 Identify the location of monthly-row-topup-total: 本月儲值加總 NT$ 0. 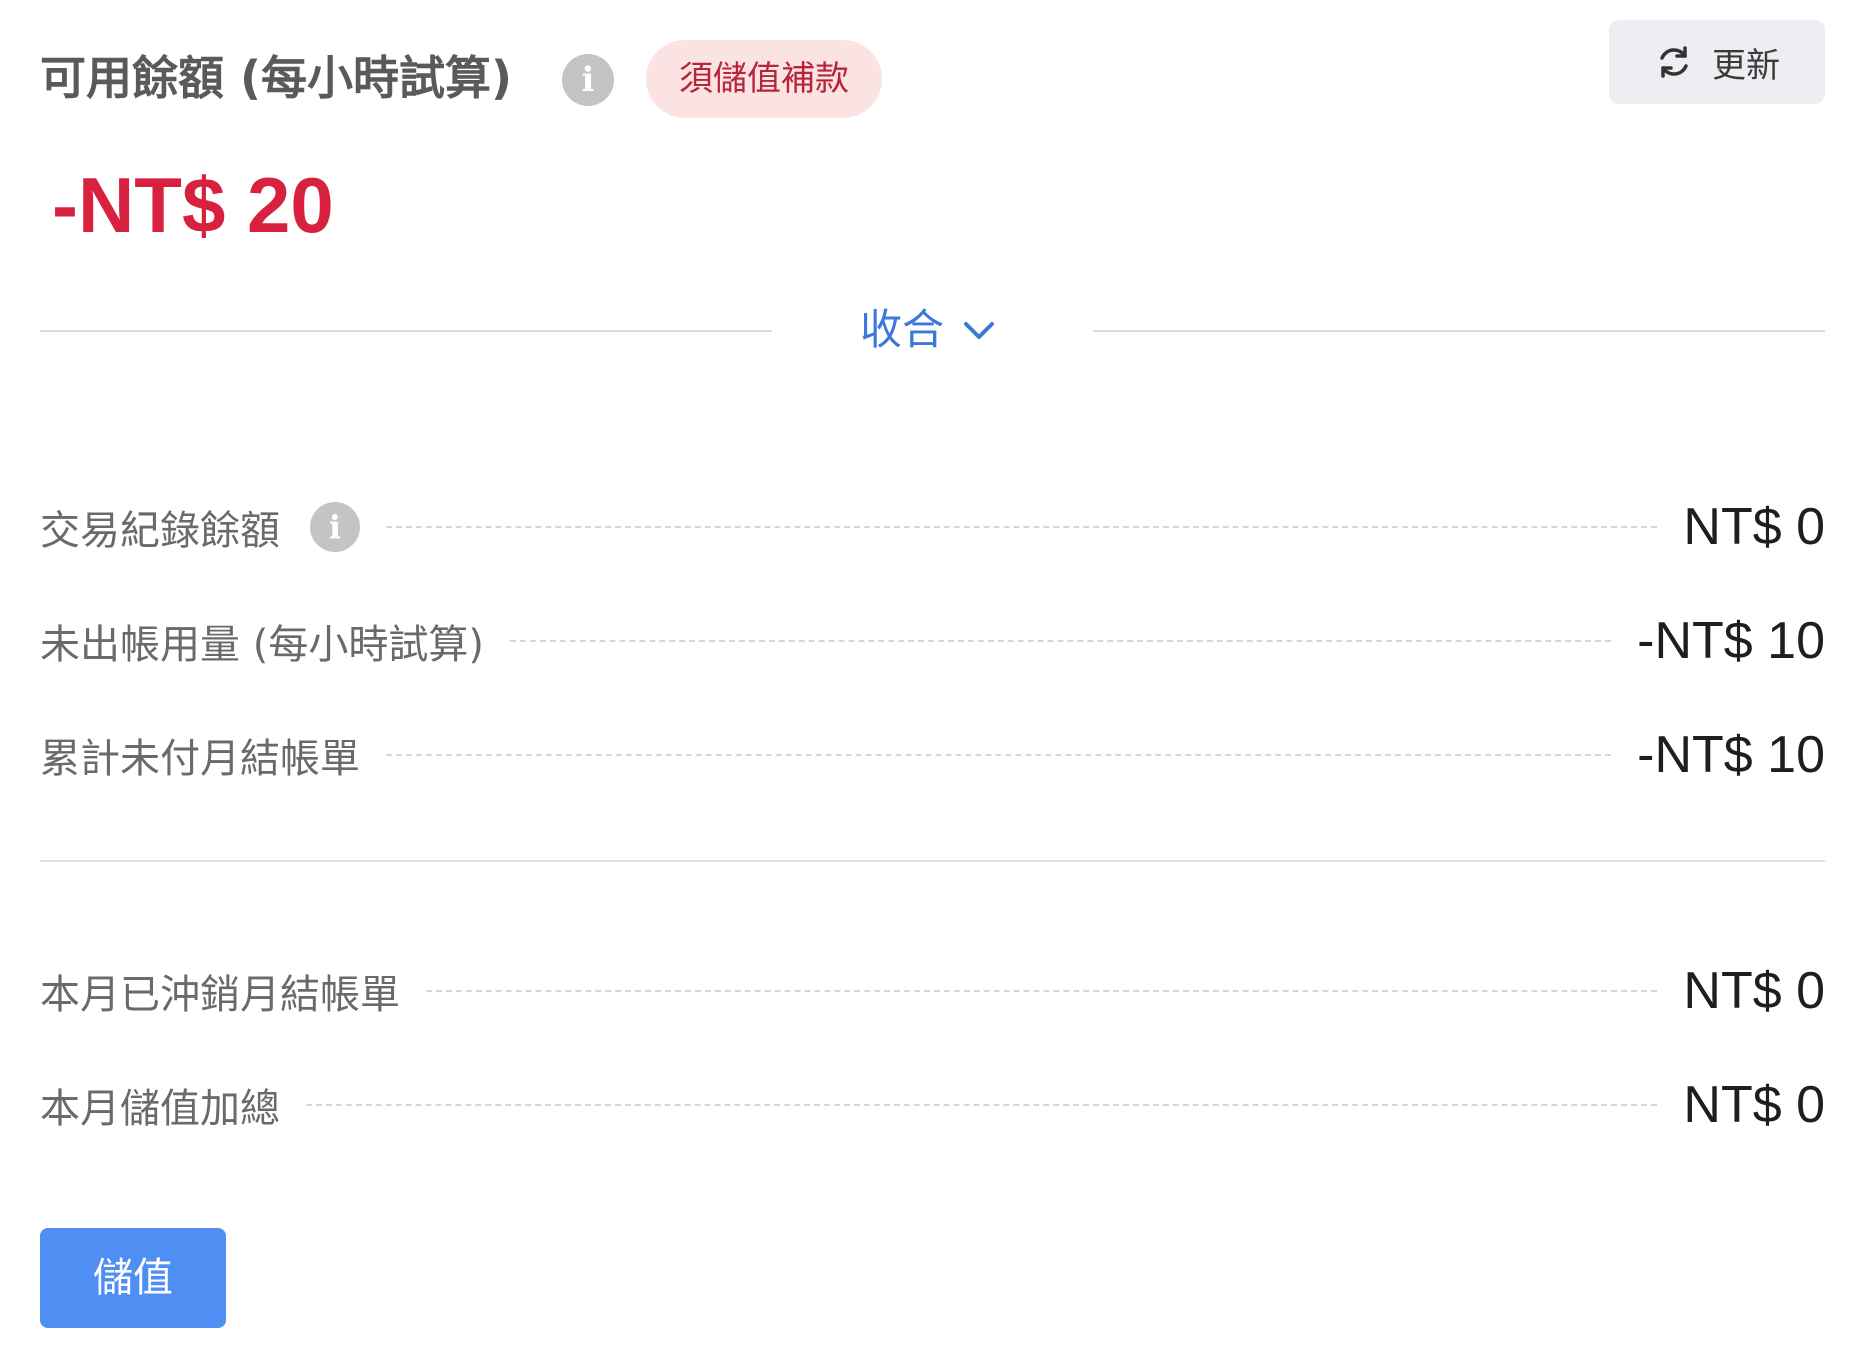
(932, 1105).